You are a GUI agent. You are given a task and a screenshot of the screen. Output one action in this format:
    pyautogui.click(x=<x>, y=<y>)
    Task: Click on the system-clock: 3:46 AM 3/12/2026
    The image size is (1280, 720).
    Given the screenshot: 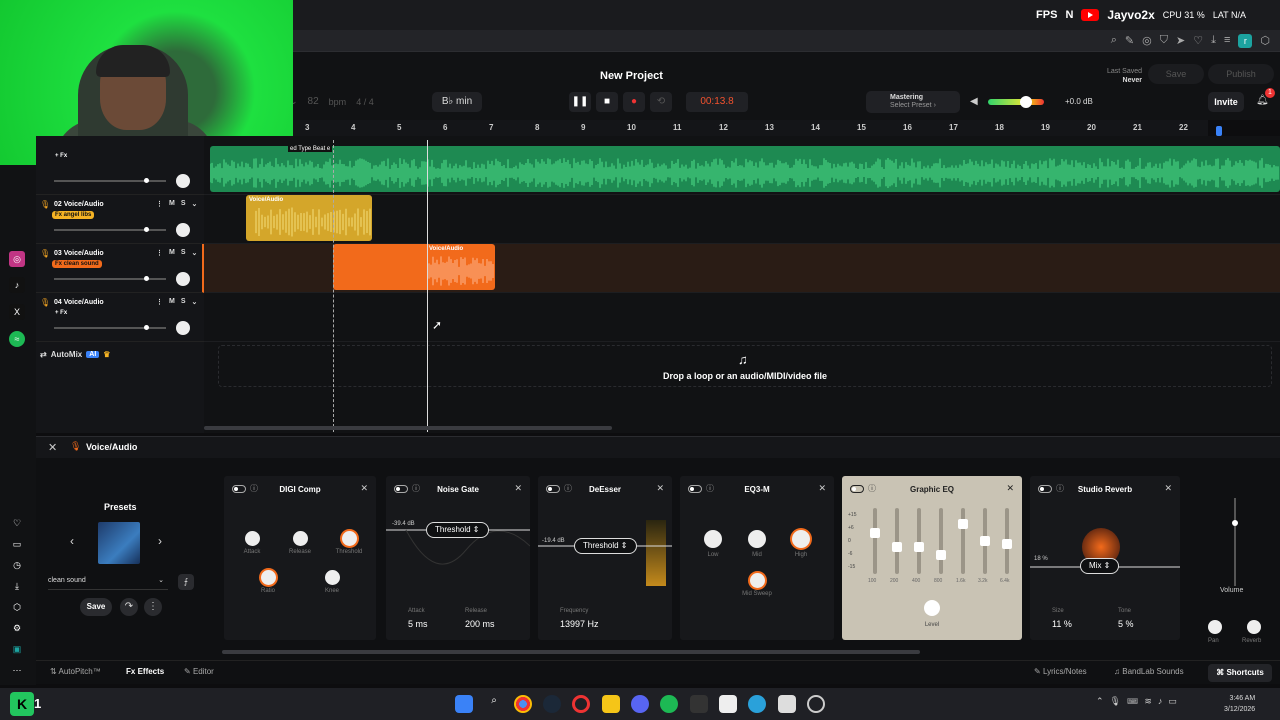 What is the action you would take?
    pyautogui.click(x=1239, y=704)
    